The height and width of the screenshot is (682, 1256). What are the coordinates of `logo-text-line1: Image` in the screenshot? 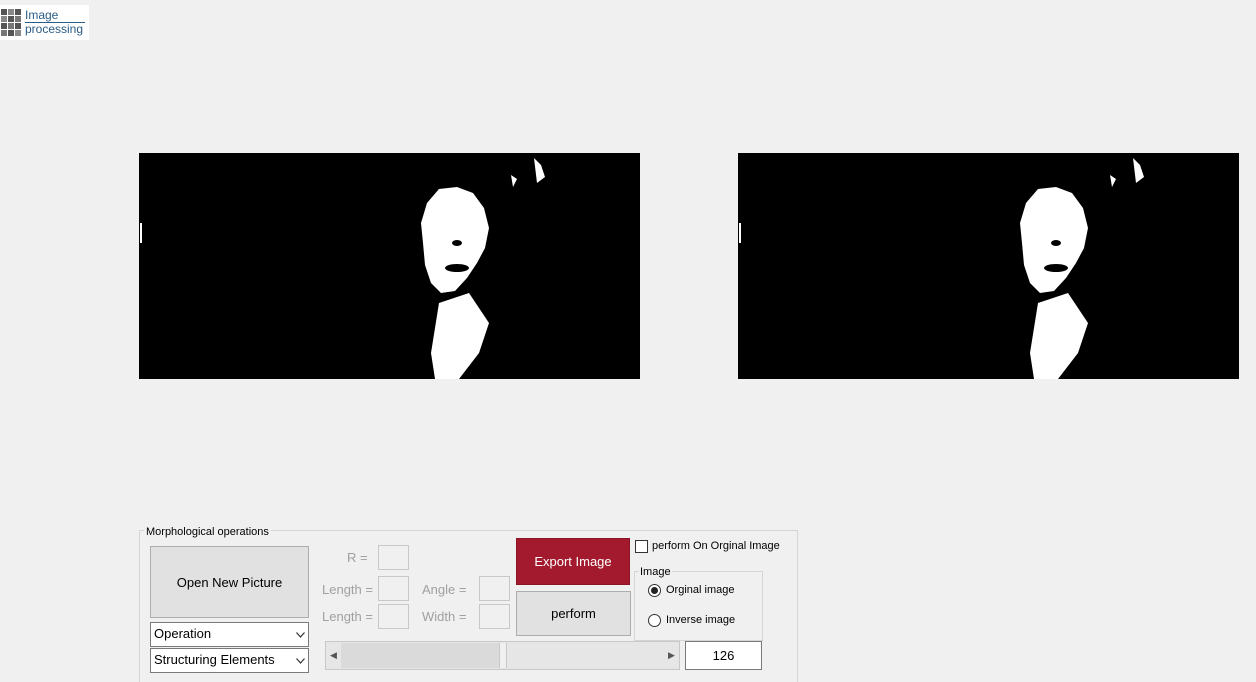 It's located at (42, 15).